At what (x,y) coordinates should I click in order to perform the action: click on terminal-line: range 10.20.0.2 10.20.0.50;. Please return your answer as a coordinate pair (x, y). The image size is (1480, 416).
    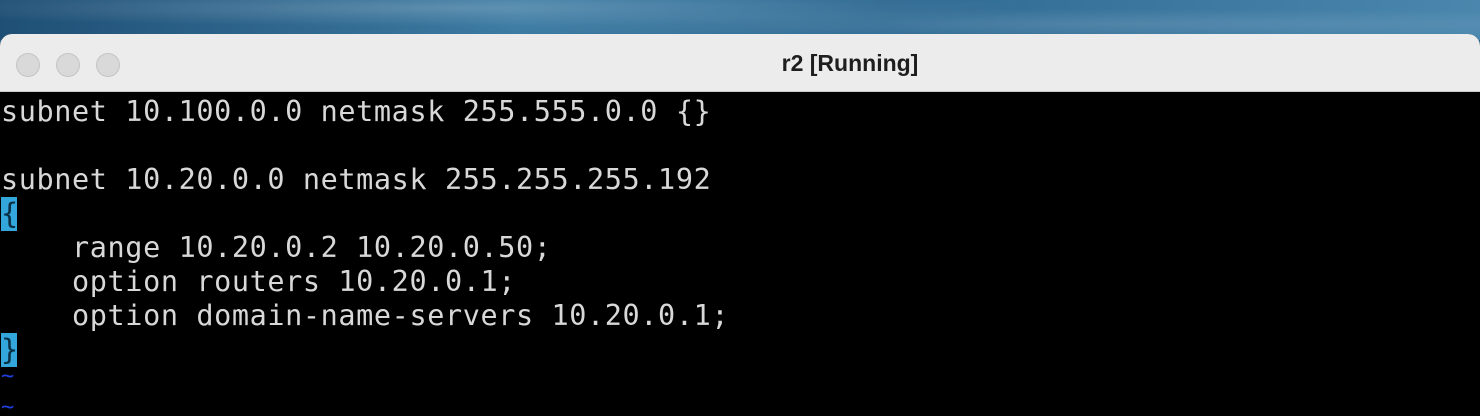
    Looking at the image, I should click on (276, 247).